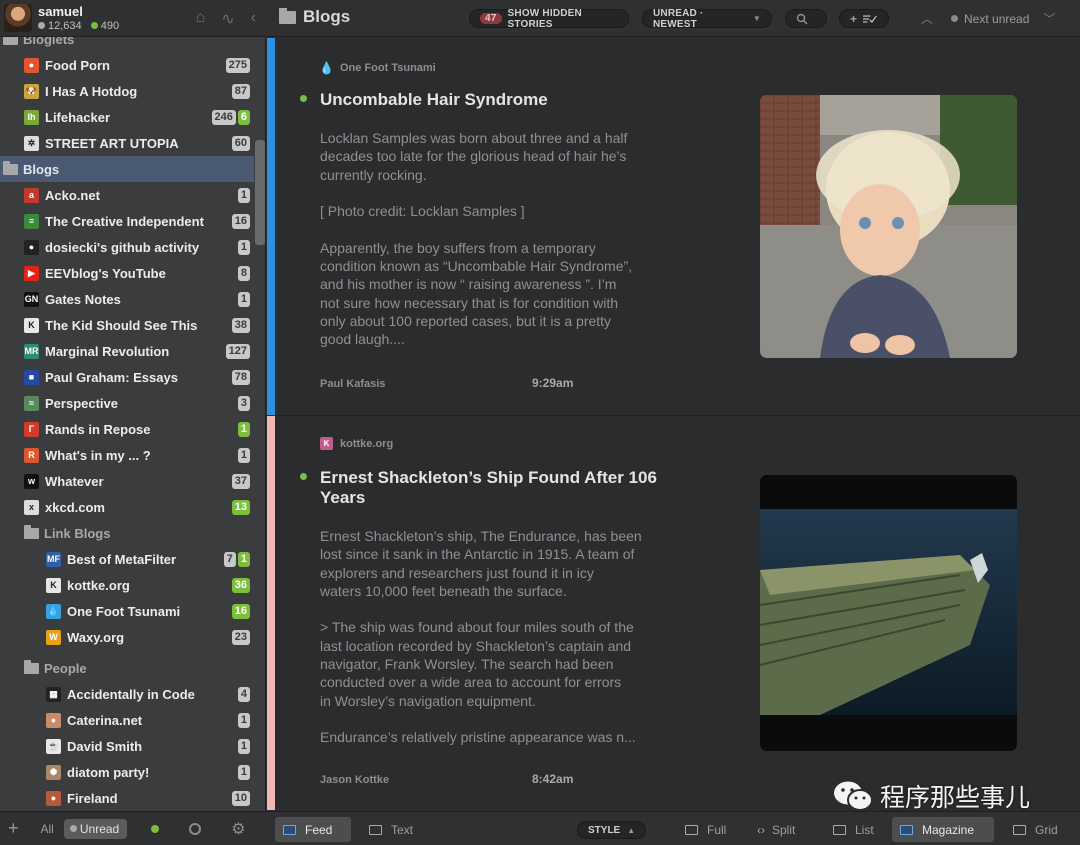  I want to click on feed-row: x xkcd.com 13, so click(127, 507).